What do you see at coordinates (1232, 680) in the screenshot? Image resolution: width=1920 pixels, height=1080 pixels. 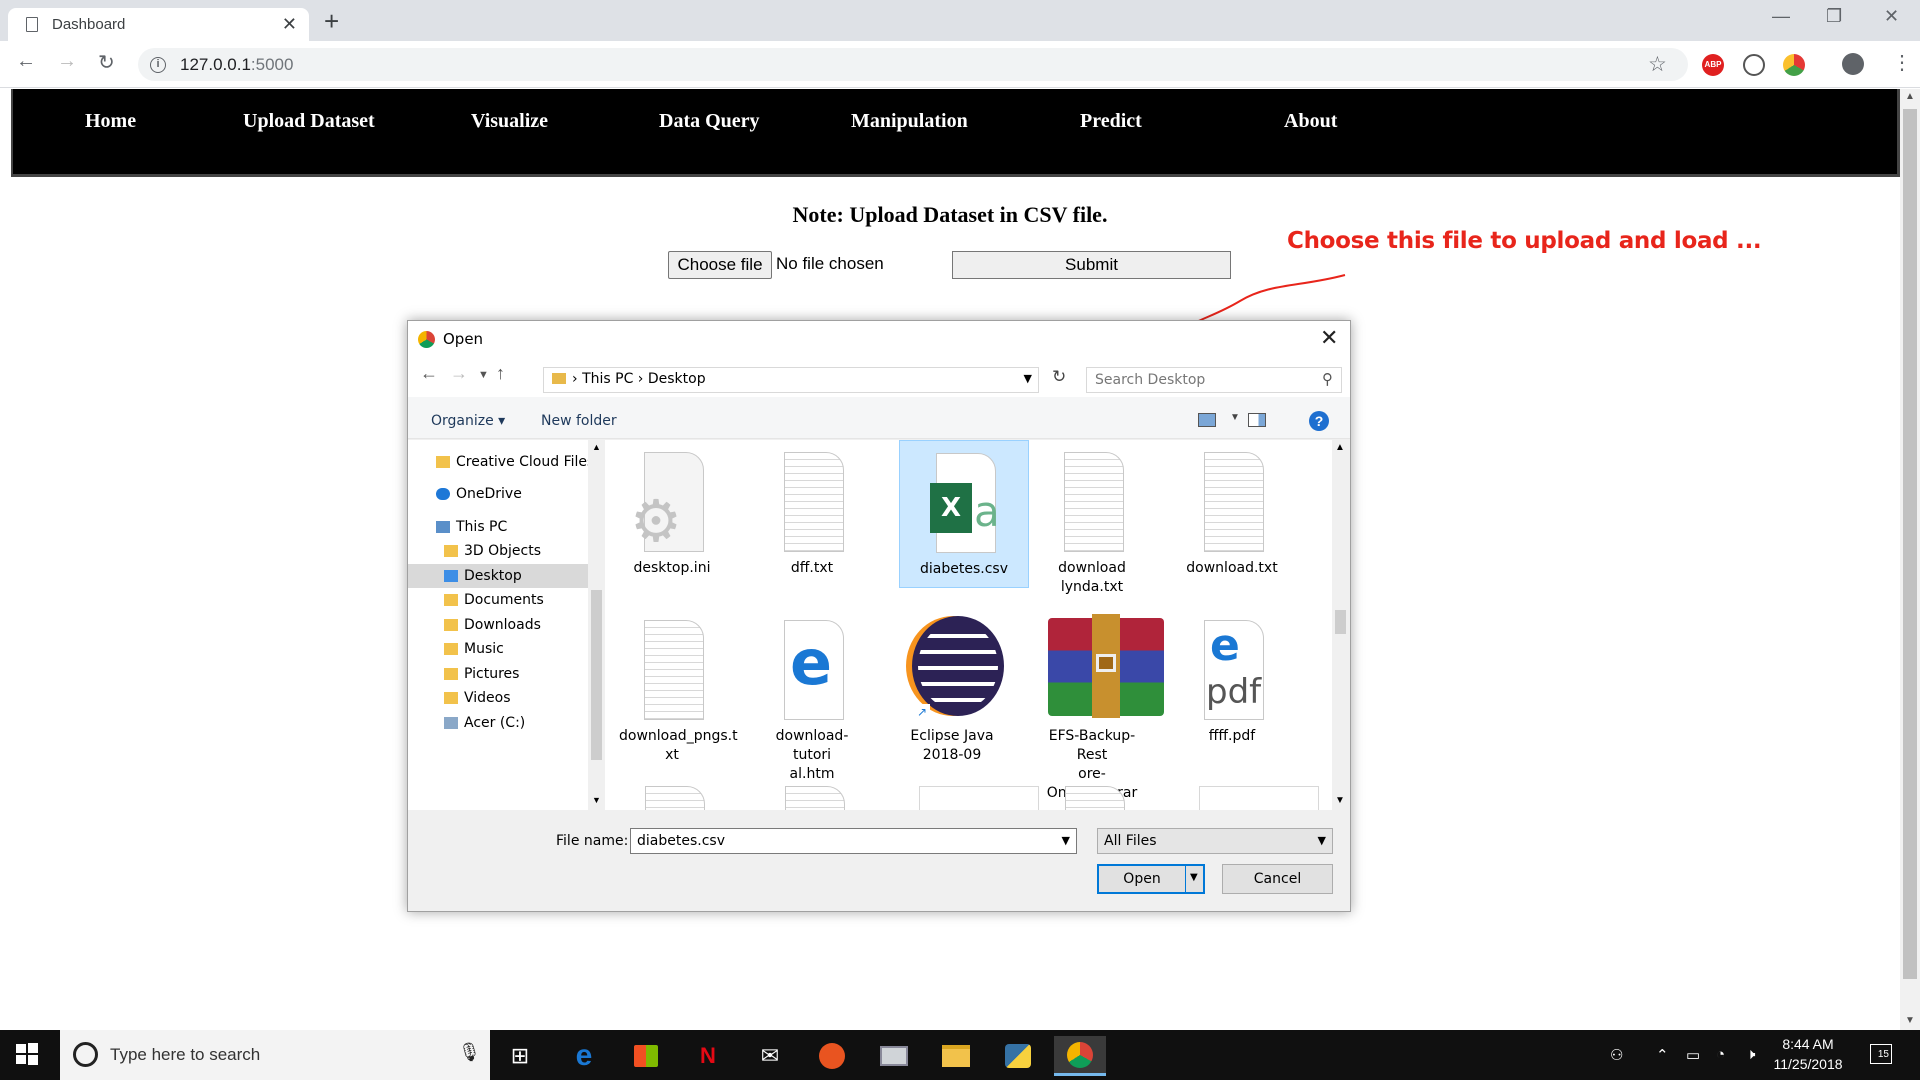 I see `file-item: e pdf ffff.pdf` at bounding box center [1232, 680].